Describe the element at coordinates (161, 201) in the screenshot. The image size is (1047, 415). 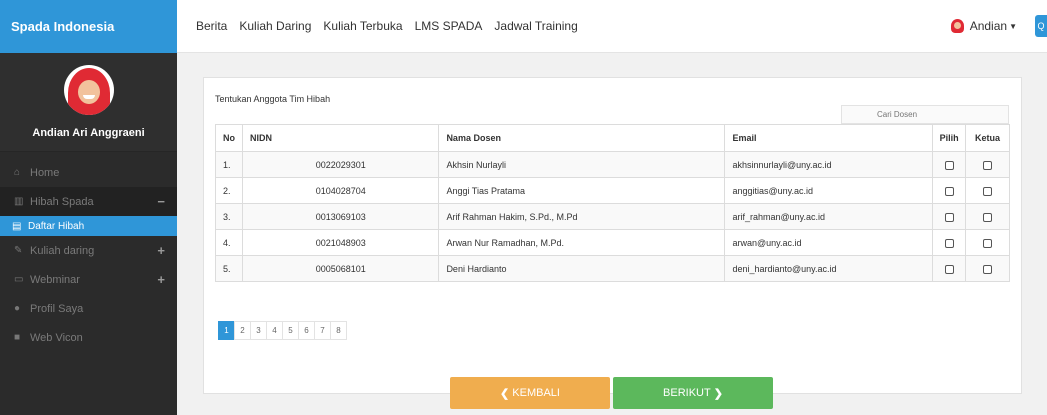
I see `collapse-icon: −` at that location.